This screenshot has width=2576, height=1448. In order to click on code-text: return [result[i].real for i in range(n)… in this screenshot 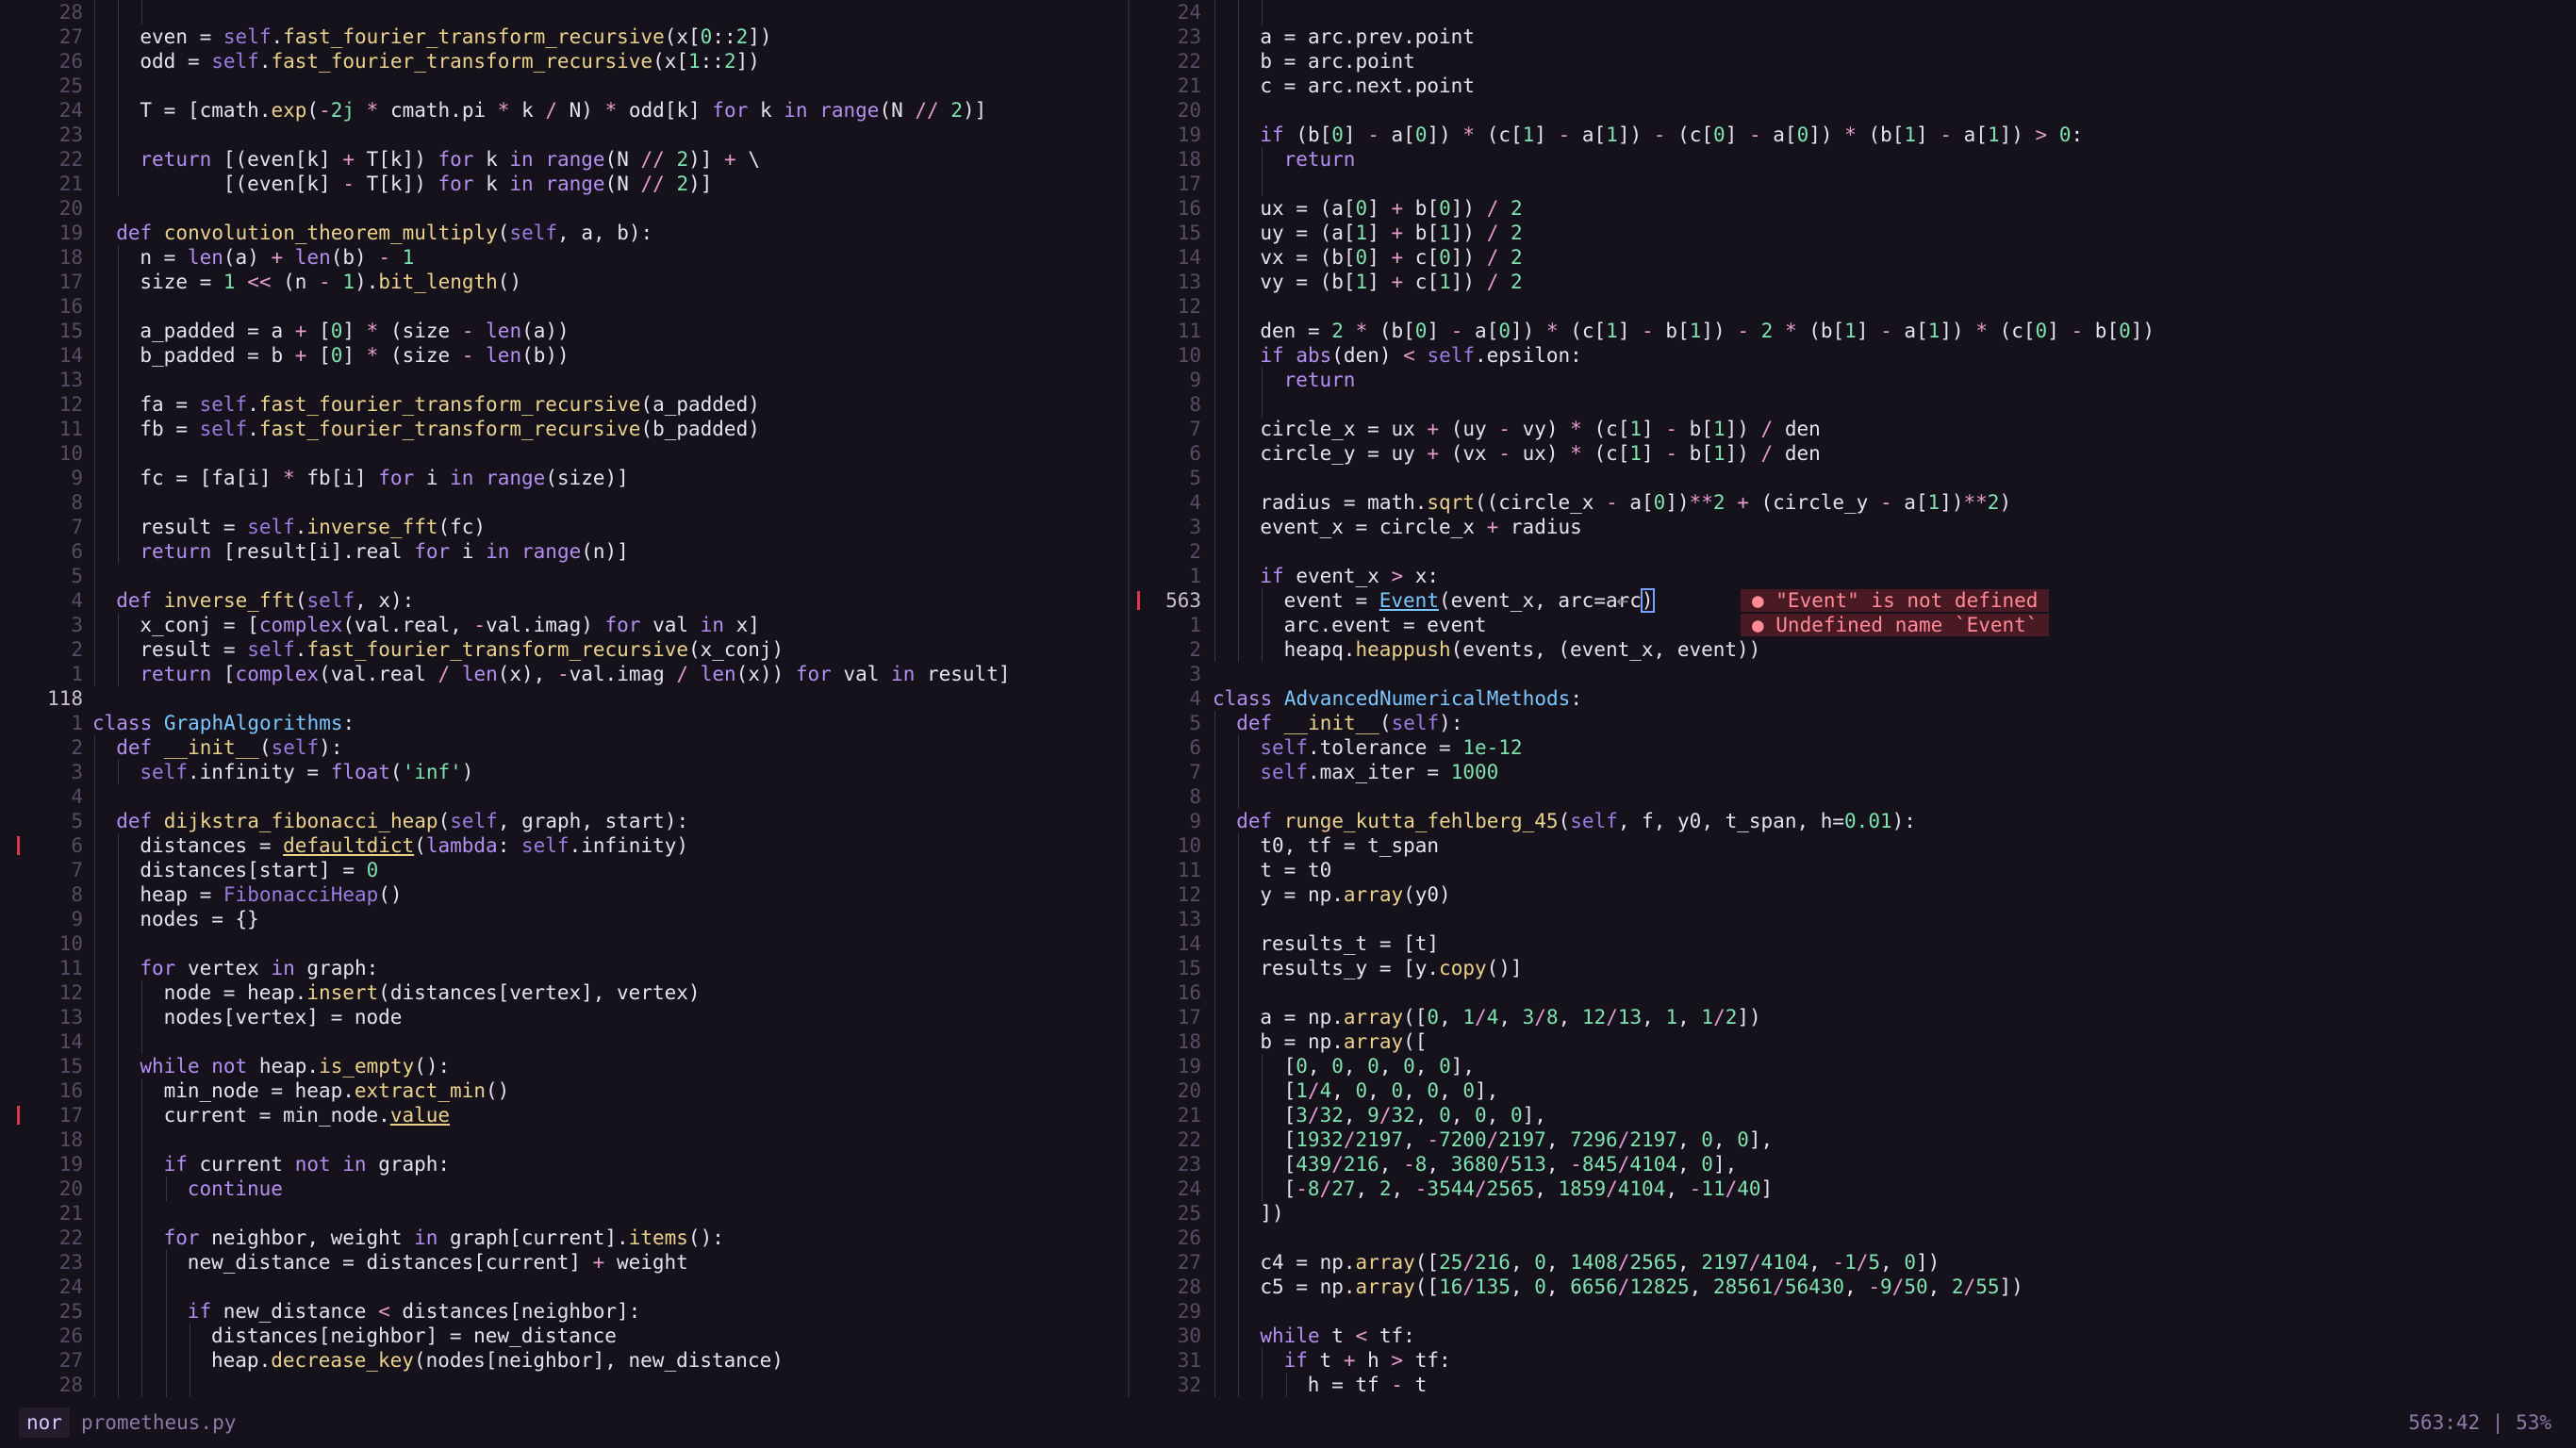, I will do `click(384, 551)`.